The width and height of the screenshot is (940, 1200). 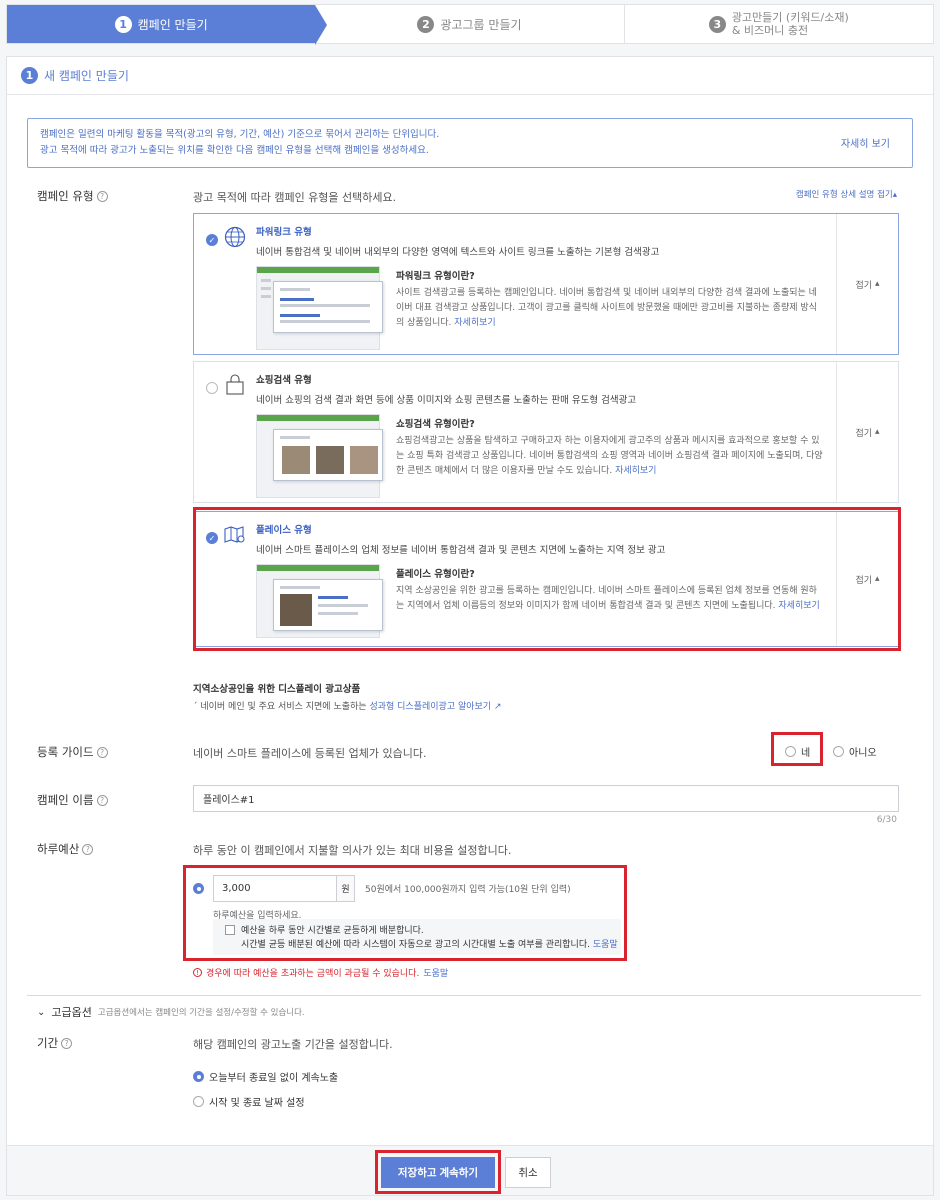 I want to click on budget-desc: 하루 동안 이 캠페인에서 지불할 의사가 있는 최대 비용을 설정합니다., so click(x=352, y=850).